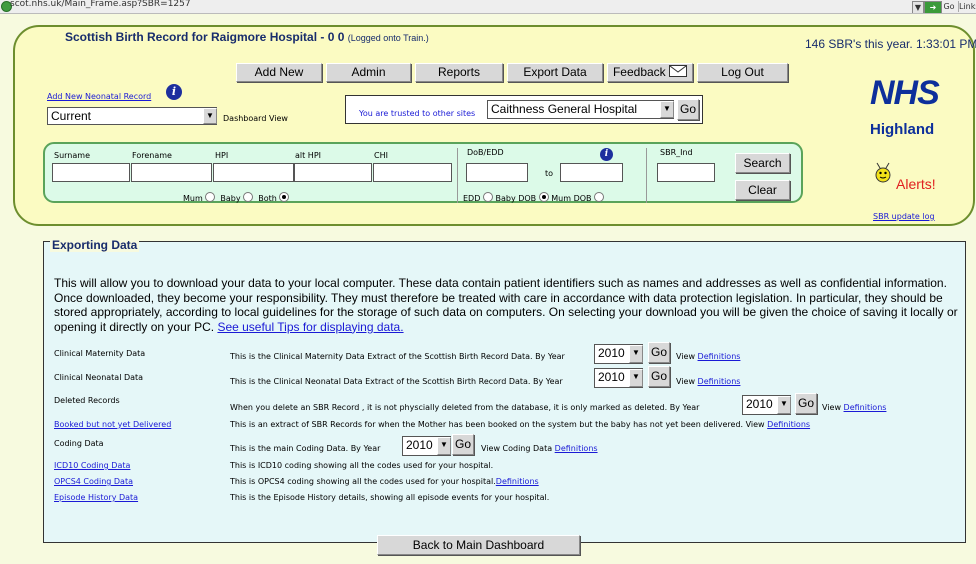  What do you see at coordinates (255, 118) in the screenshot?
I see `dashboard-view-label: Dashboard View` at bounding box center [255, 118].